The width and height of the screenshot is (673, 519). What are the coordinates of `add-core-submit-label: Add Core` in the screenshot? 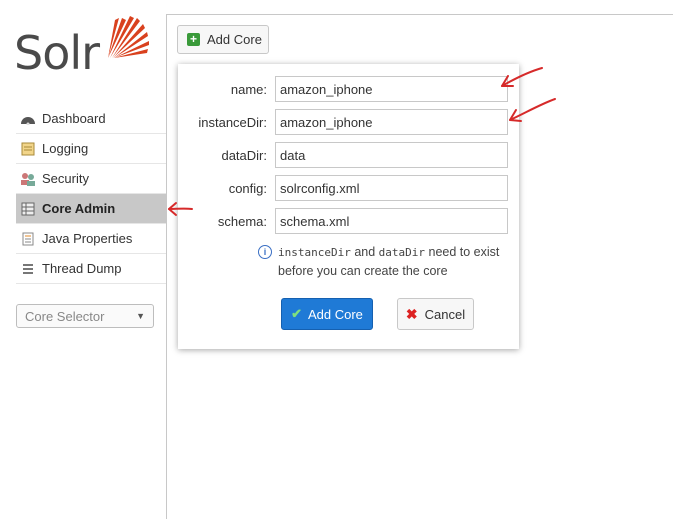 It's located at (335, 314).